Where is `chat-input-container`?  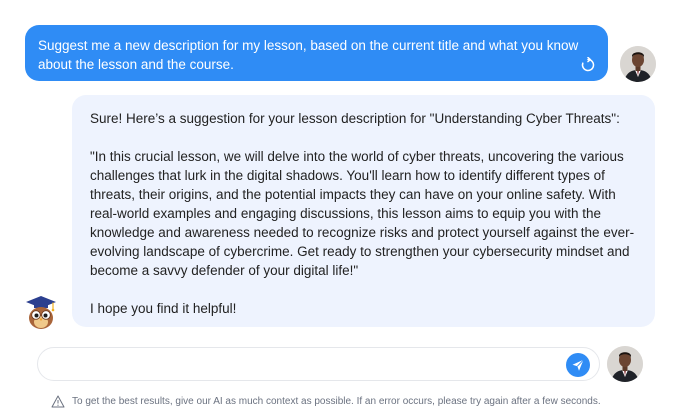 chat-input-container is located at coordinates (318, 364).